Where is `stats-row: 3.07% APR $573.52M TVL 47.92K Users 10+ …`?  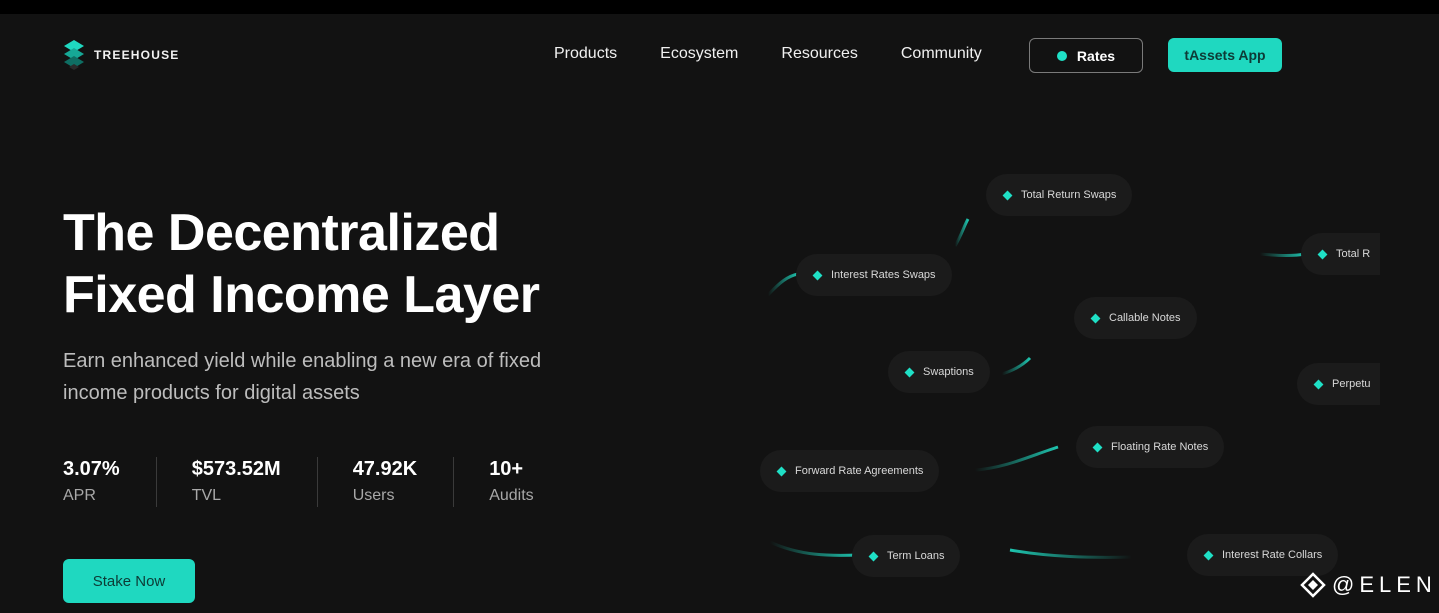 stats-row: 3.07% APR $573.52M TVL 47.92K Users 10+ … is located at coordinates (334, 482).